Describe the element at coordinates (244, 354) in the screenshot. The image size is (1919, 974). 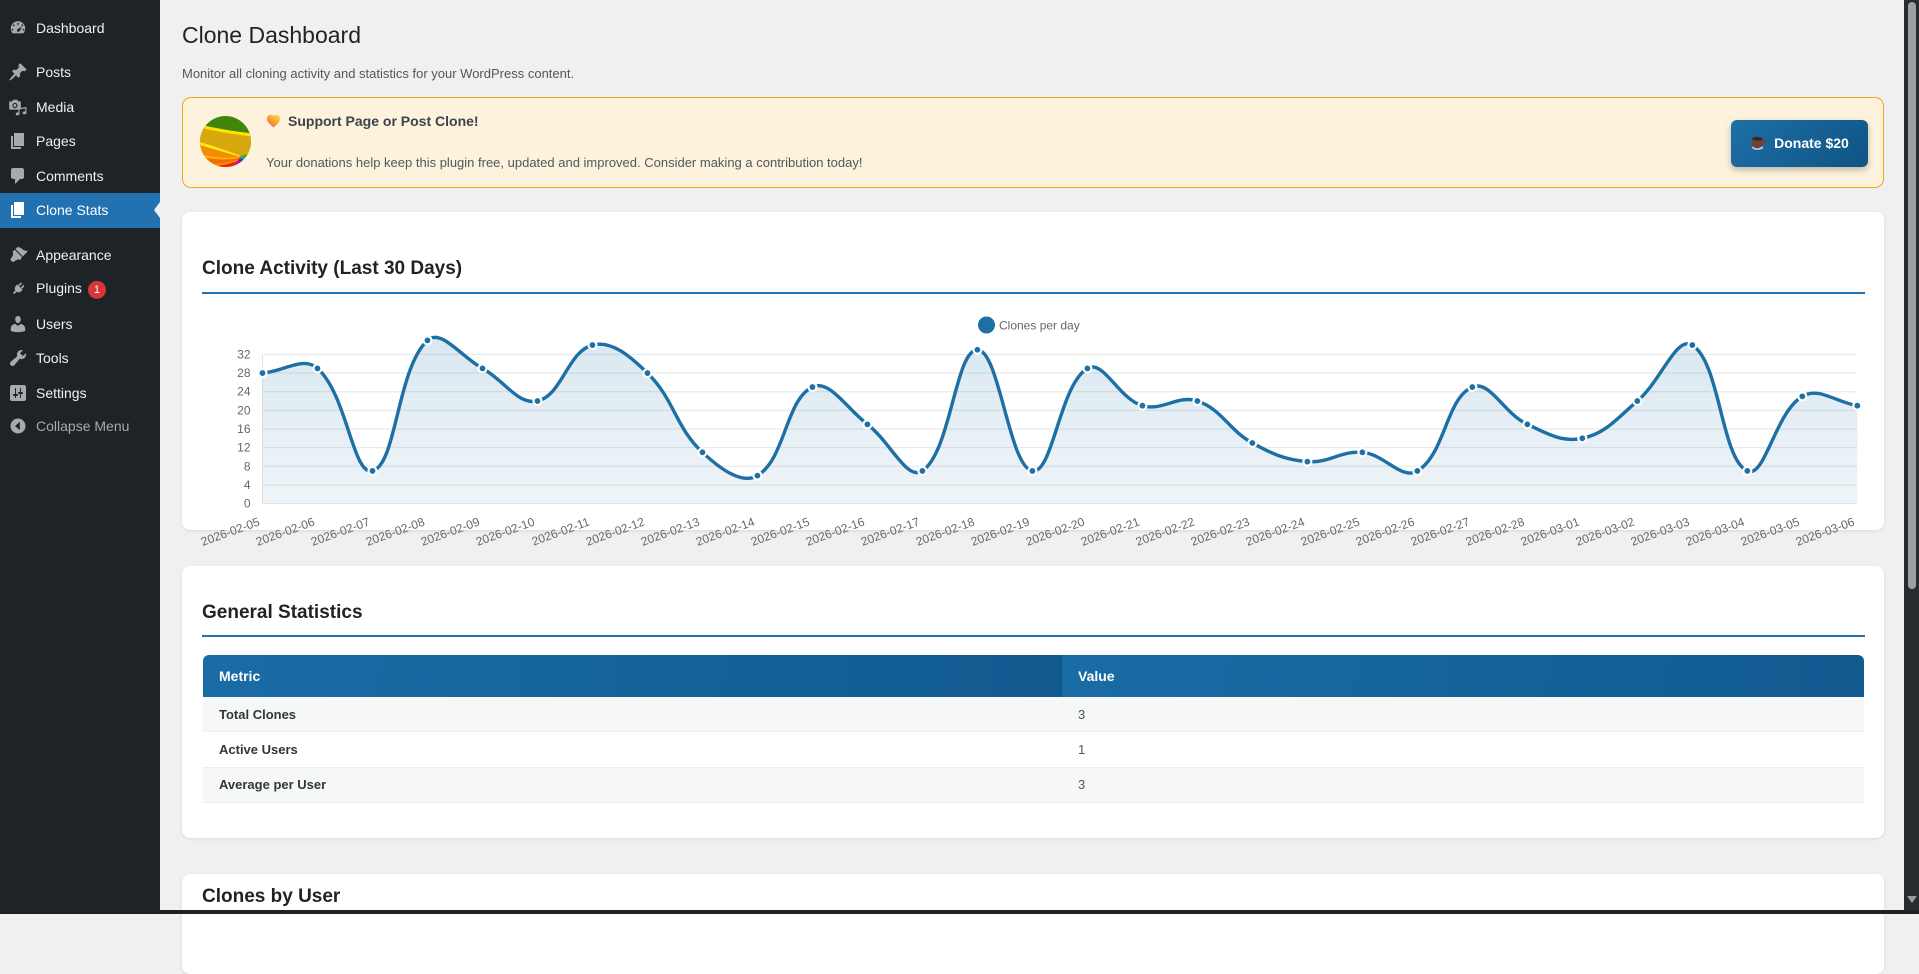
I see `svg-text: 32` at that location.